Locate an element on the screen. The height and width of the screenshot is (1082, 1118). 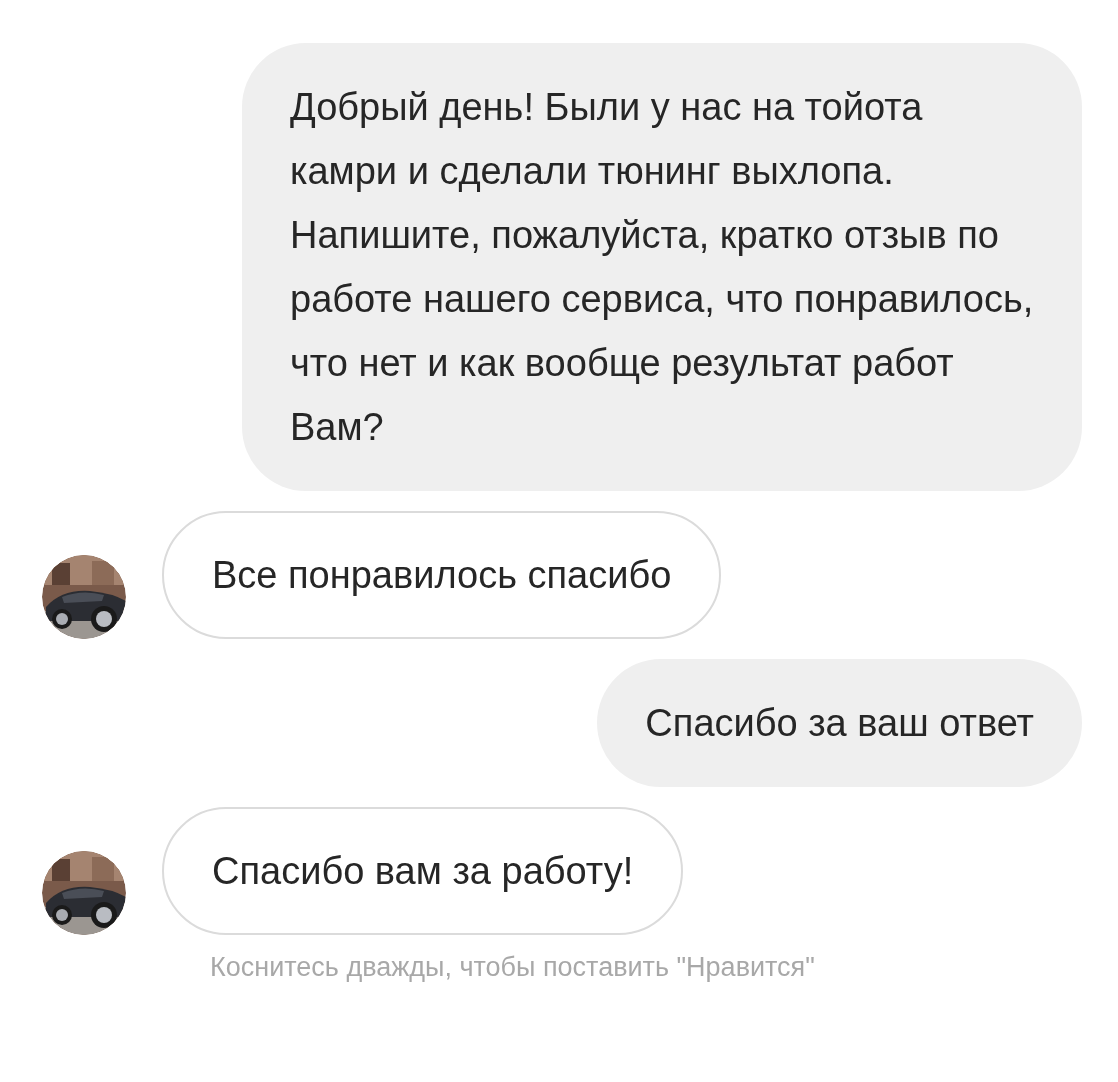
message-bubble: Спасибо за ваш ответ is located at coordinates (839, 723).